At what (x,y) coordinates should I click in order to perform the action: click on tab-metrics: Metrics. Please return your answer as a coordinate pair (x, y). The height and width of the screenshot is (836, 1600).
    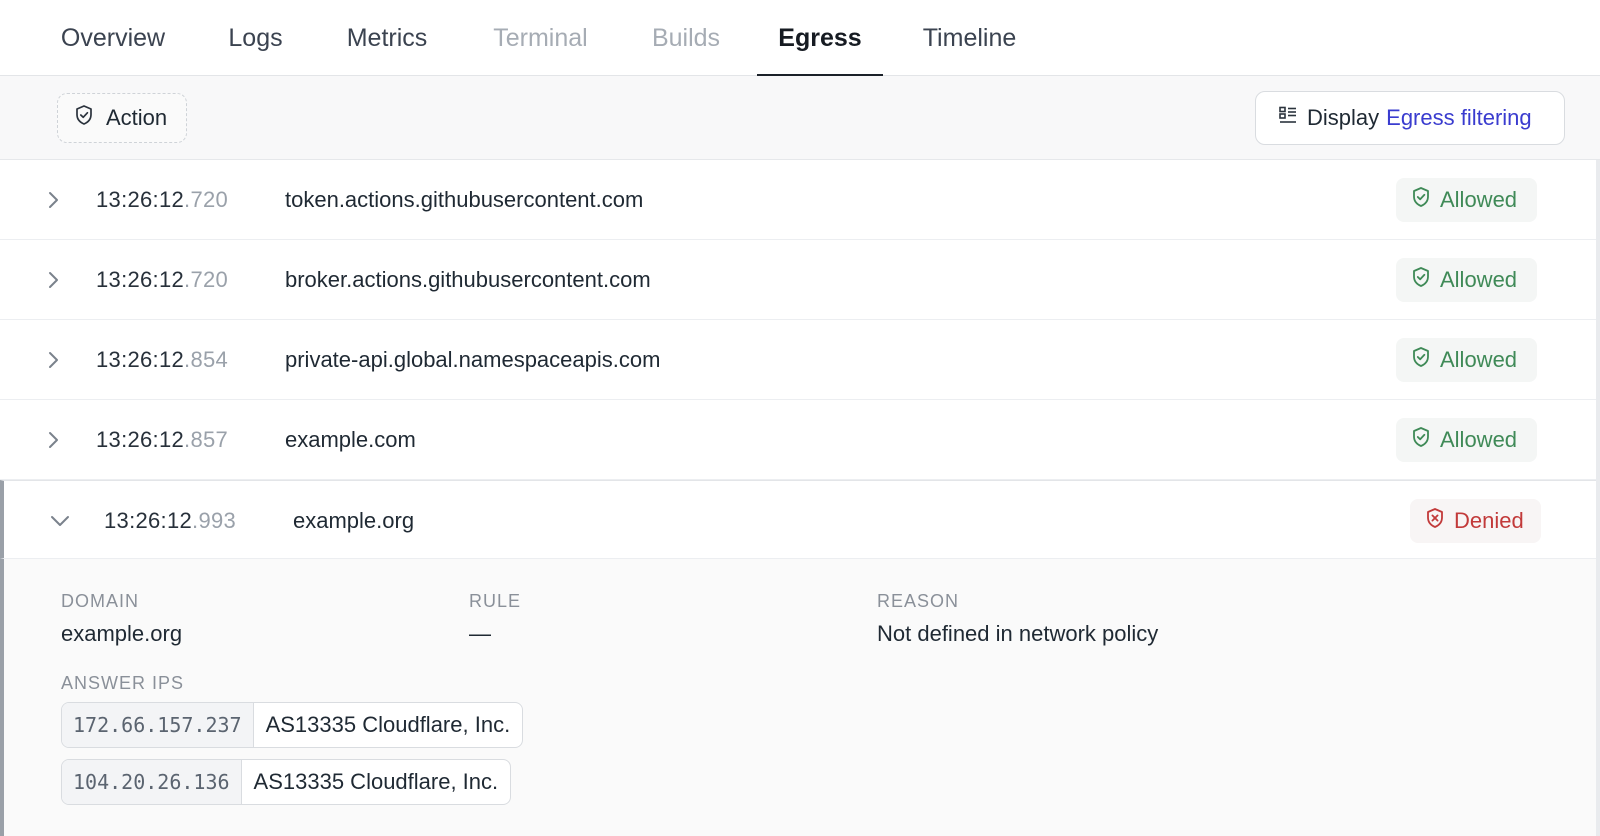
    Looking at the image, I should click on (387, 38).